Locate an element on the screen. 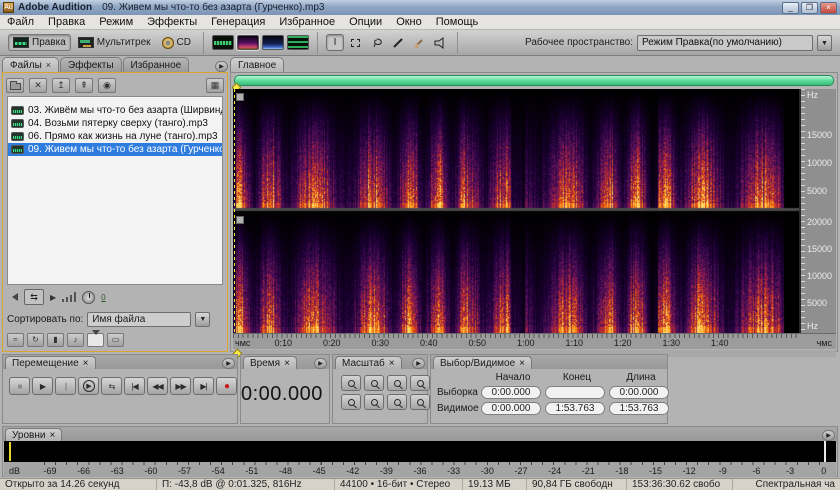  loop-preview-button: ⇆ is located at coordinates (34, 297).